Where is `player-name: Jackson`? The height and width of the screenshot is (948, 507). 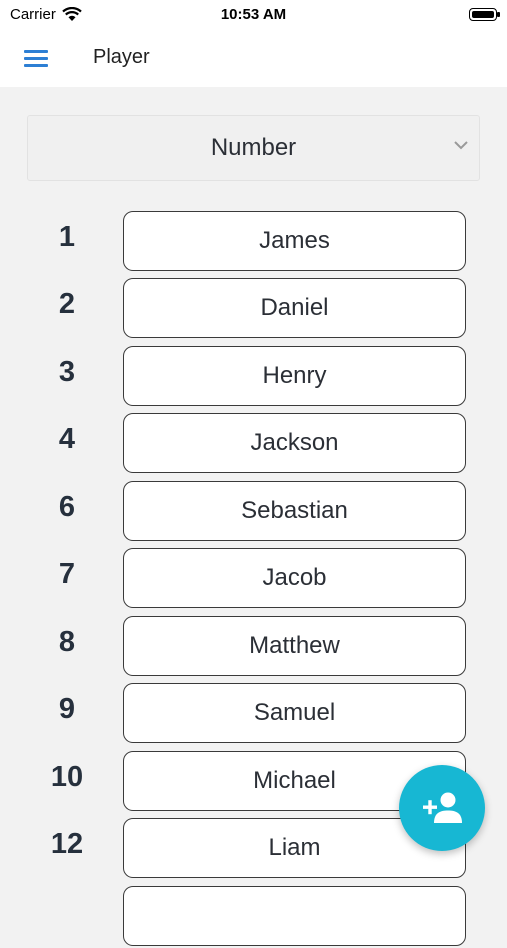
player-name: Jackson is located at coordinates (294, 442).